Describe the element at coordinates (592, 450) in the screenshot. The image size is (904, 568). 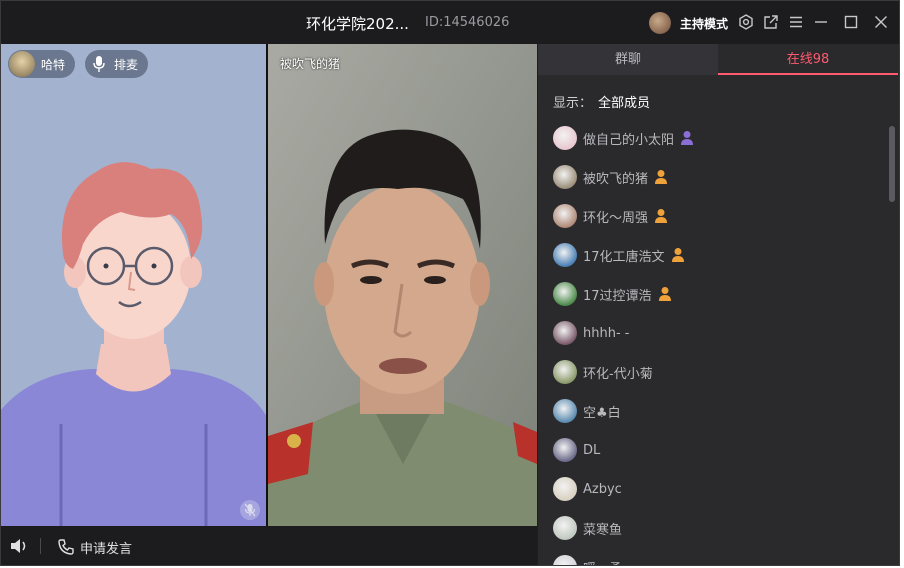
I see `member-name: DL` at that location.